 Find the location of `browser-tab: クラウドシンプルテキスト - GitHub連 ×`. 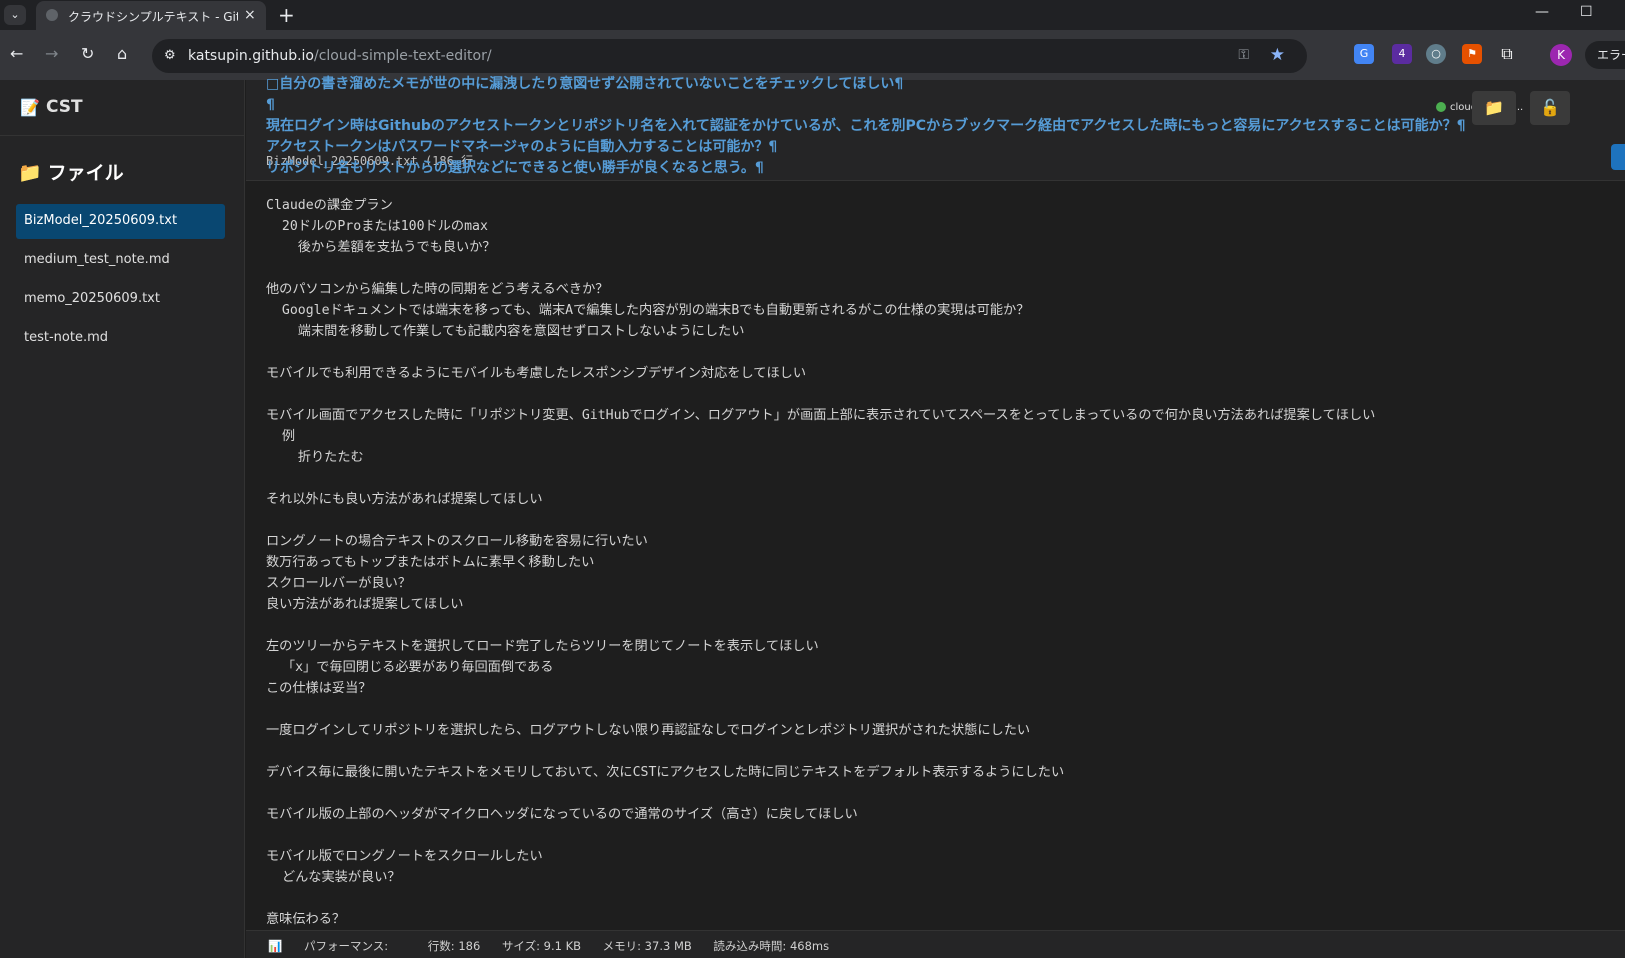

browser-tab: クラウドシンプルテキスト - GitHub連 × is located at coordinates (151, 15).